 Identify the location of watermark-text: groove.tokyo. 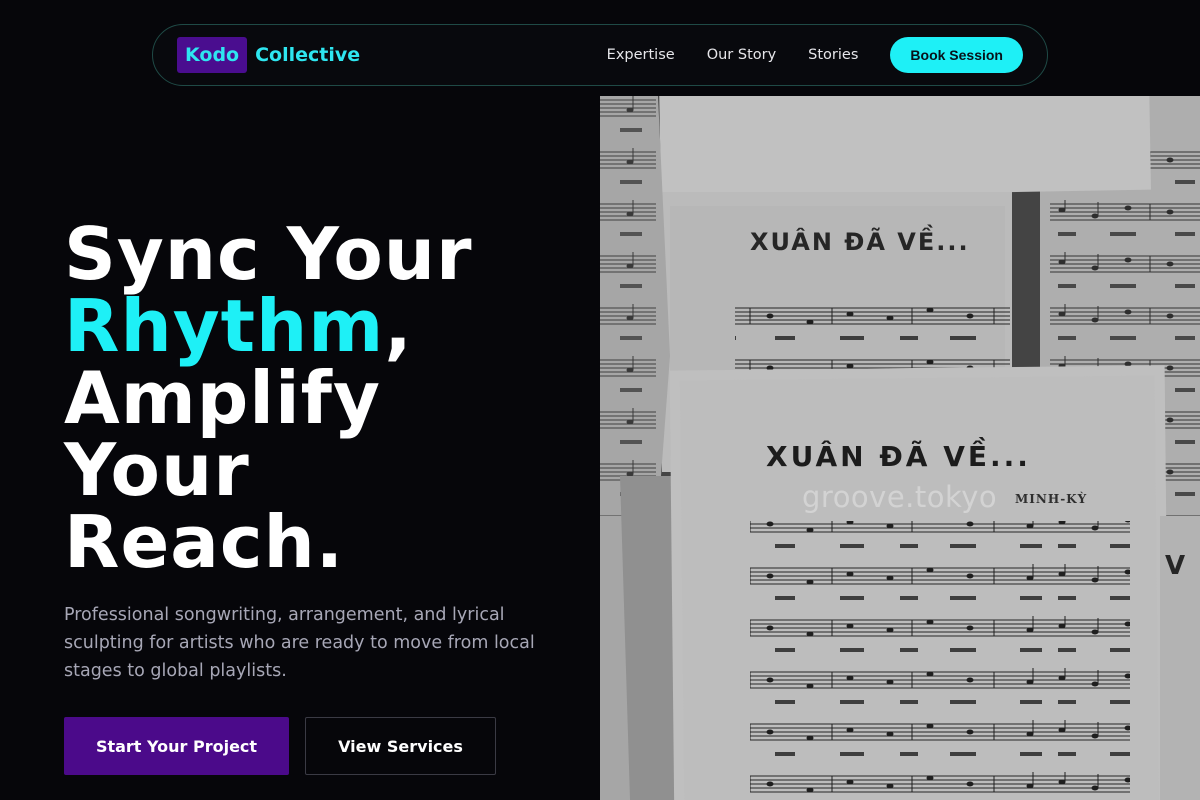
(900, 497).